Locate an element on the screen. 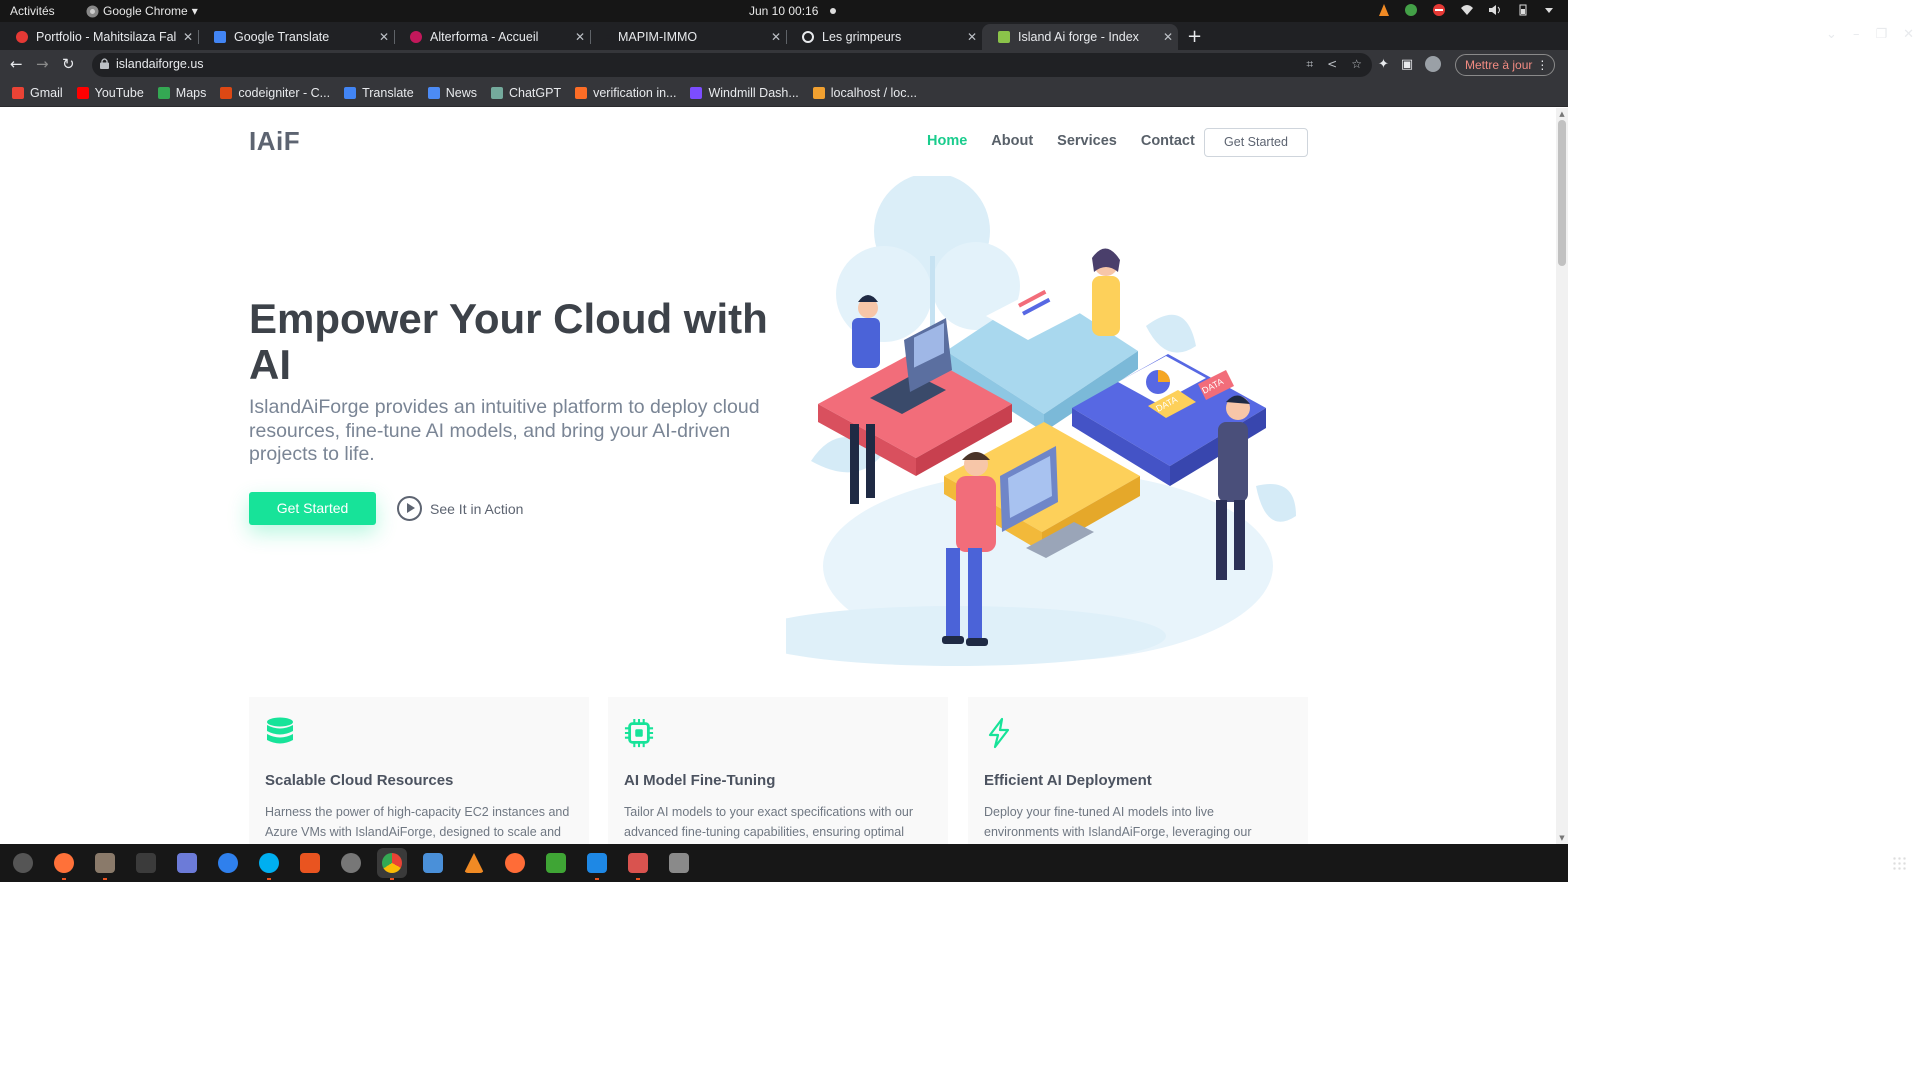  site-logo: IAiF is located at coordinates (274, 141).